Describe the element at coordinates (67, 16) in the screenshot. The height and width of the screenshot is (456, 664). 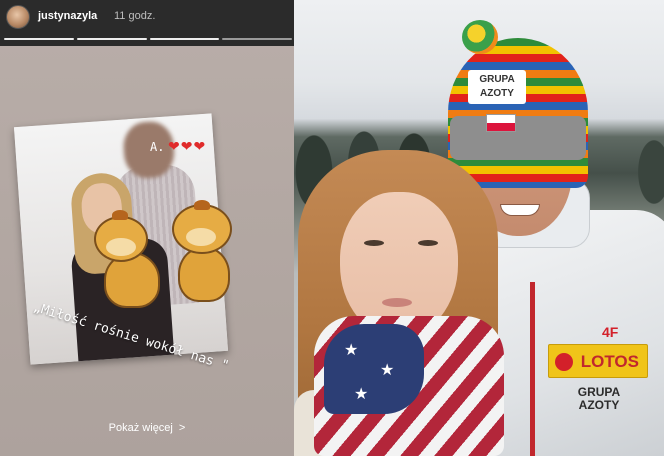
I see `story-username: justynazyla` at that location.